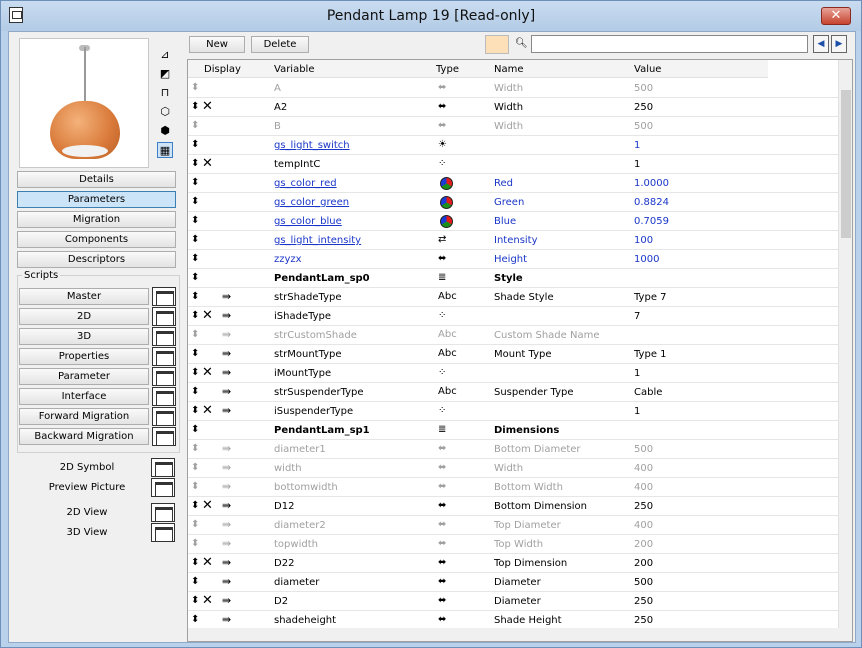 This screenshot has width=862, height=648. I want to click on variable-cell: width, so click(288, 468).